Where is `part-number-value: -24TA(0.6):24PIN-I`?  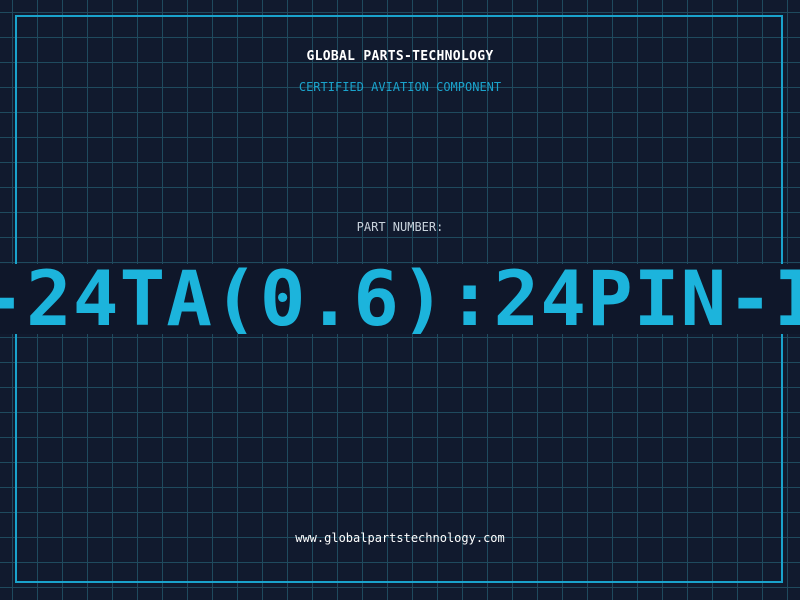
part-number-value: -24TA(0.6):24PIN-I is located at coordinates (400, 299).